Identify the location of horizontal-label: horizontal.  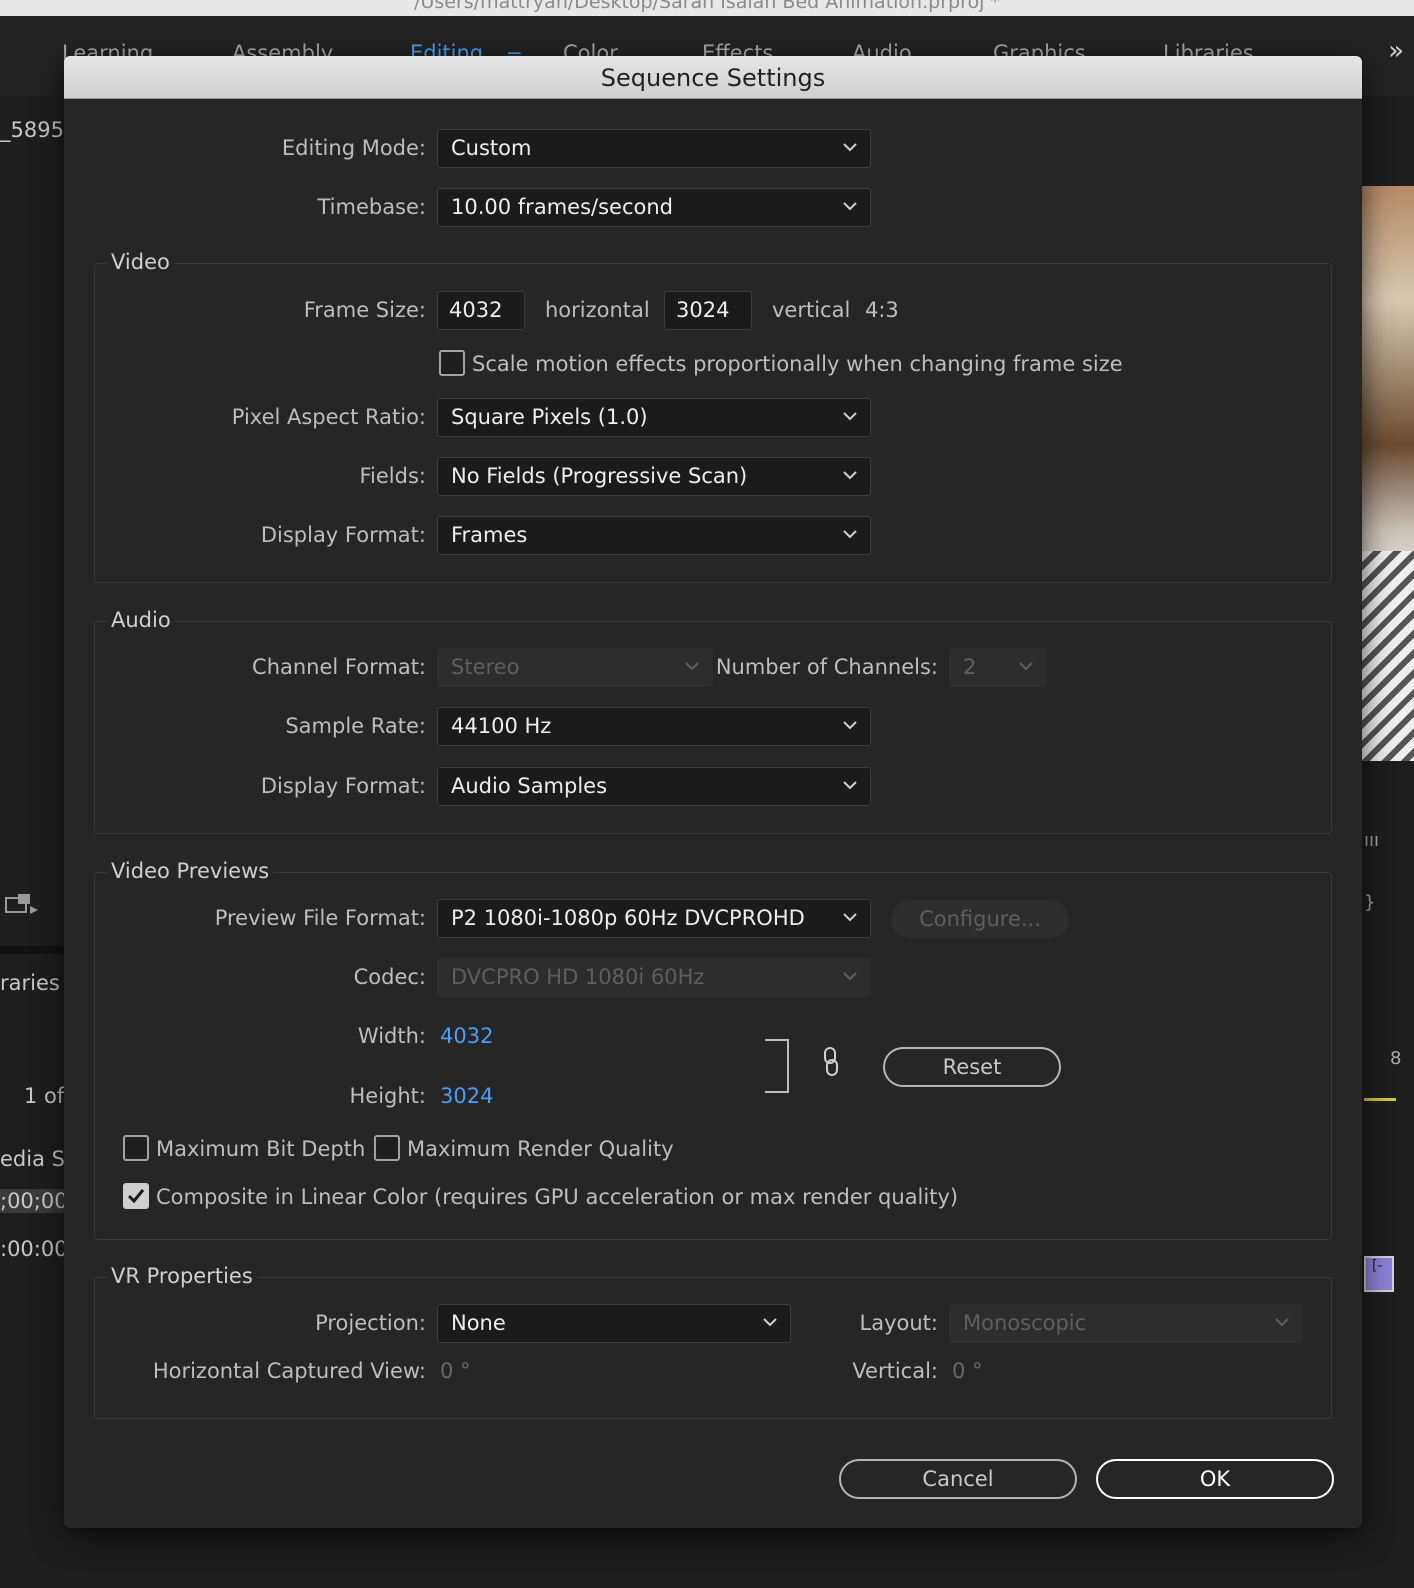
(597, 310).